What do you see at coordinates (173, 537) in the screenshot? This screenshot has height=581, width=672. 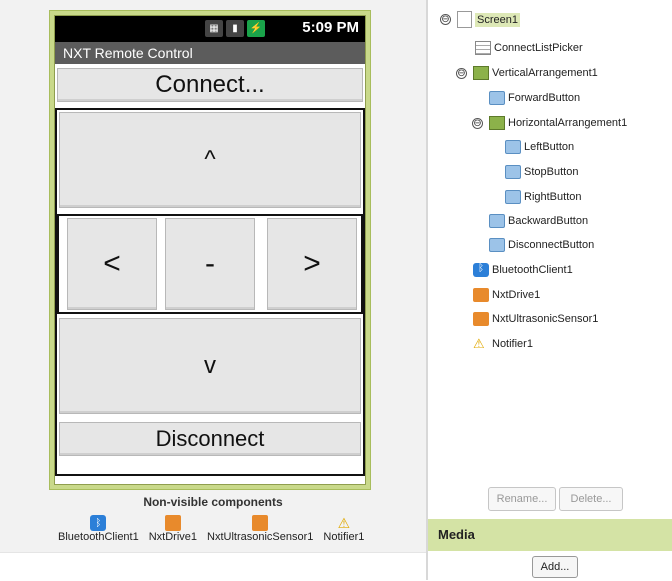 I see `nonvisible-label: NxtDrive1` at bounding box center [173, 537].